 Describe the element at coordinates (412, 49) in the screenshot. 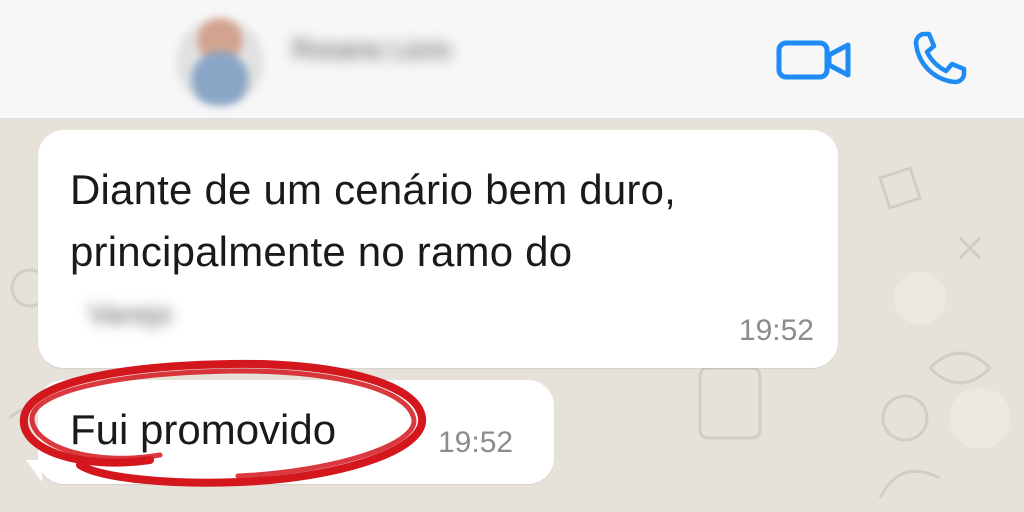

I see `contact-name: Rosana Lúcio` at that location.